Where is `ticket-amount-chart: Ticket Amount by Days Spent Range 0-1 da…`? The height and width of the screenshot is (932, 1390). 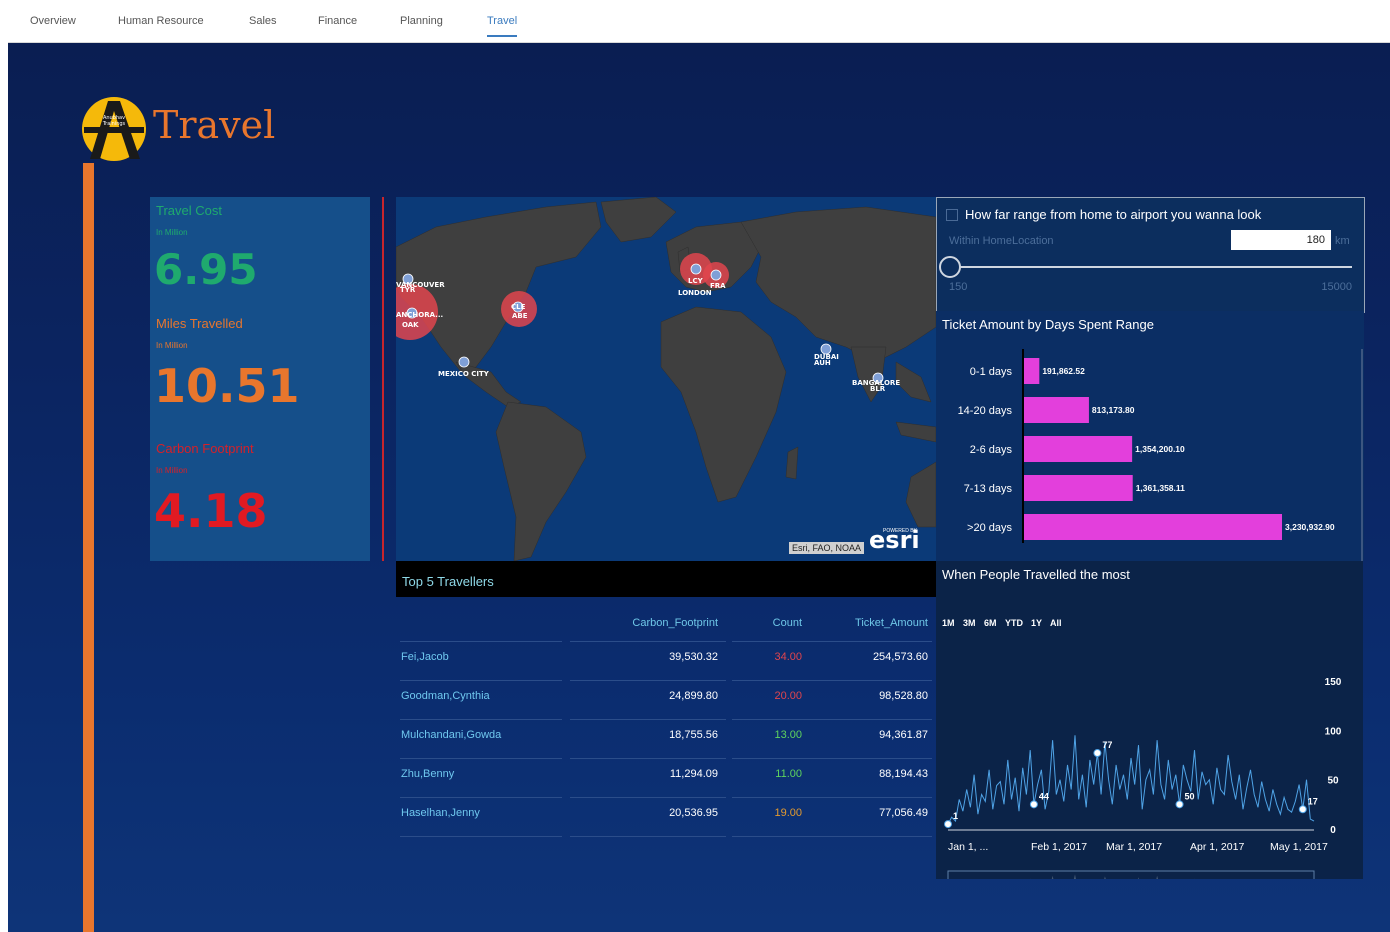
ticket-amount-chart: Ticket Amount by Days Spent Range 0-1 da… is located at coordinates (1150, 436).